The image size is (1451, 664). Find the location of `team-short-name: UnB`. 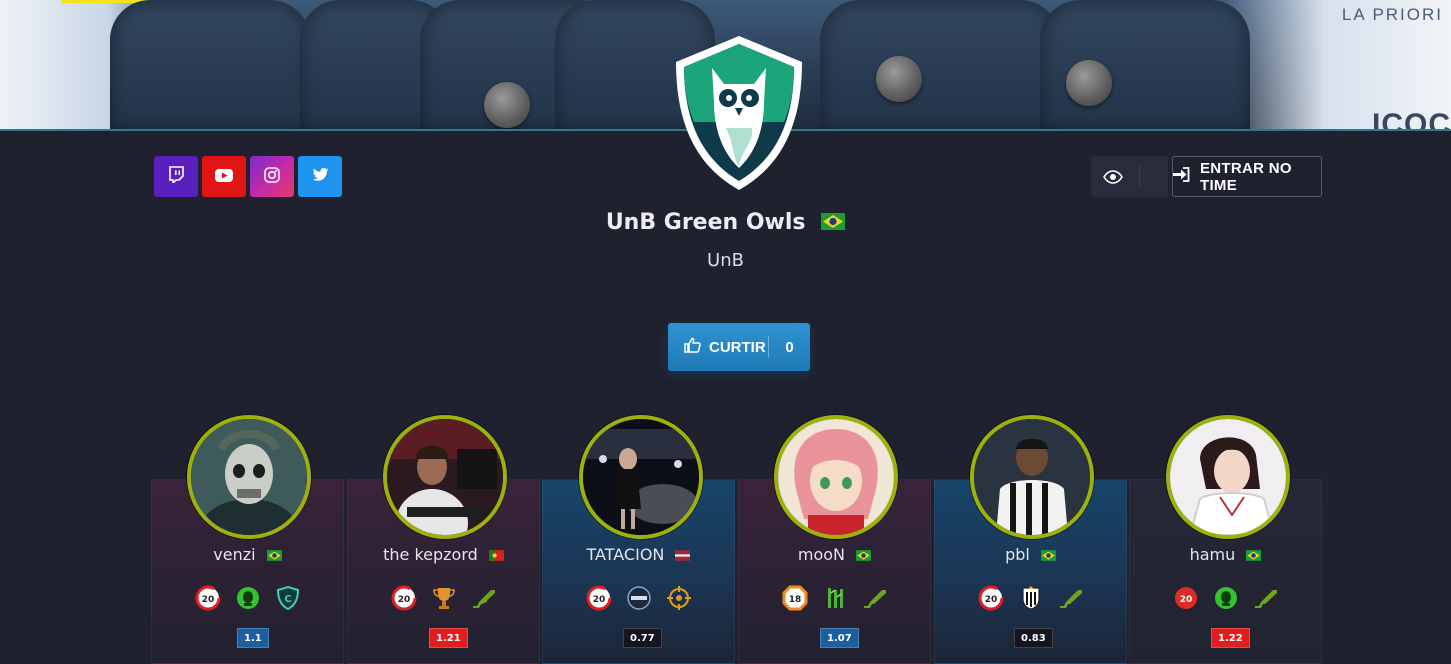

team-short-name: UnB is located at coordinates (725, 260).